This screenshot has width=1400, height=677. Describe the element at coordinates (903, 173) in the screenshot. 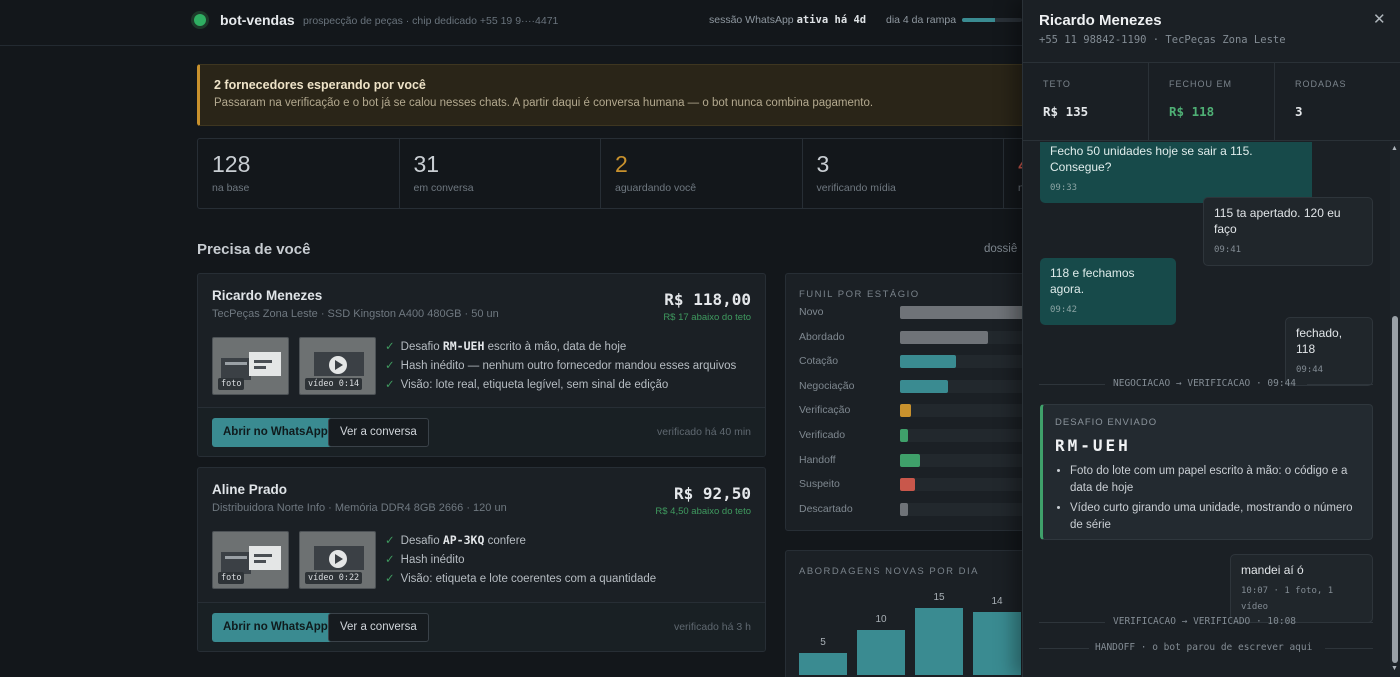

I see `stat-card: 3 verificando mídia` at that location.